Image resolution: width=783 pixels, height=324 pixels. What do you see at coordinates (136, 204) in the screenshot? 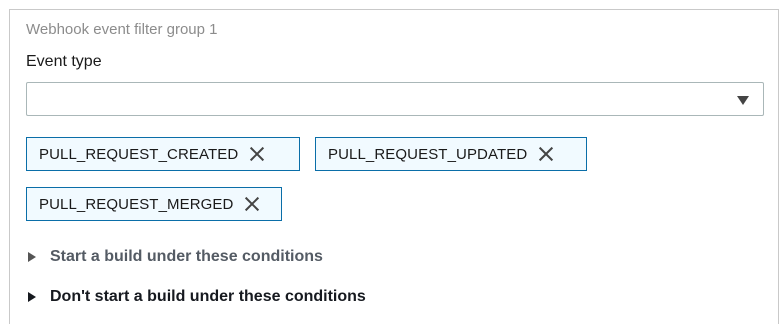
I see `event-token-label: PULL_REQUEST_MERGED` at bounding box center [136, 204].